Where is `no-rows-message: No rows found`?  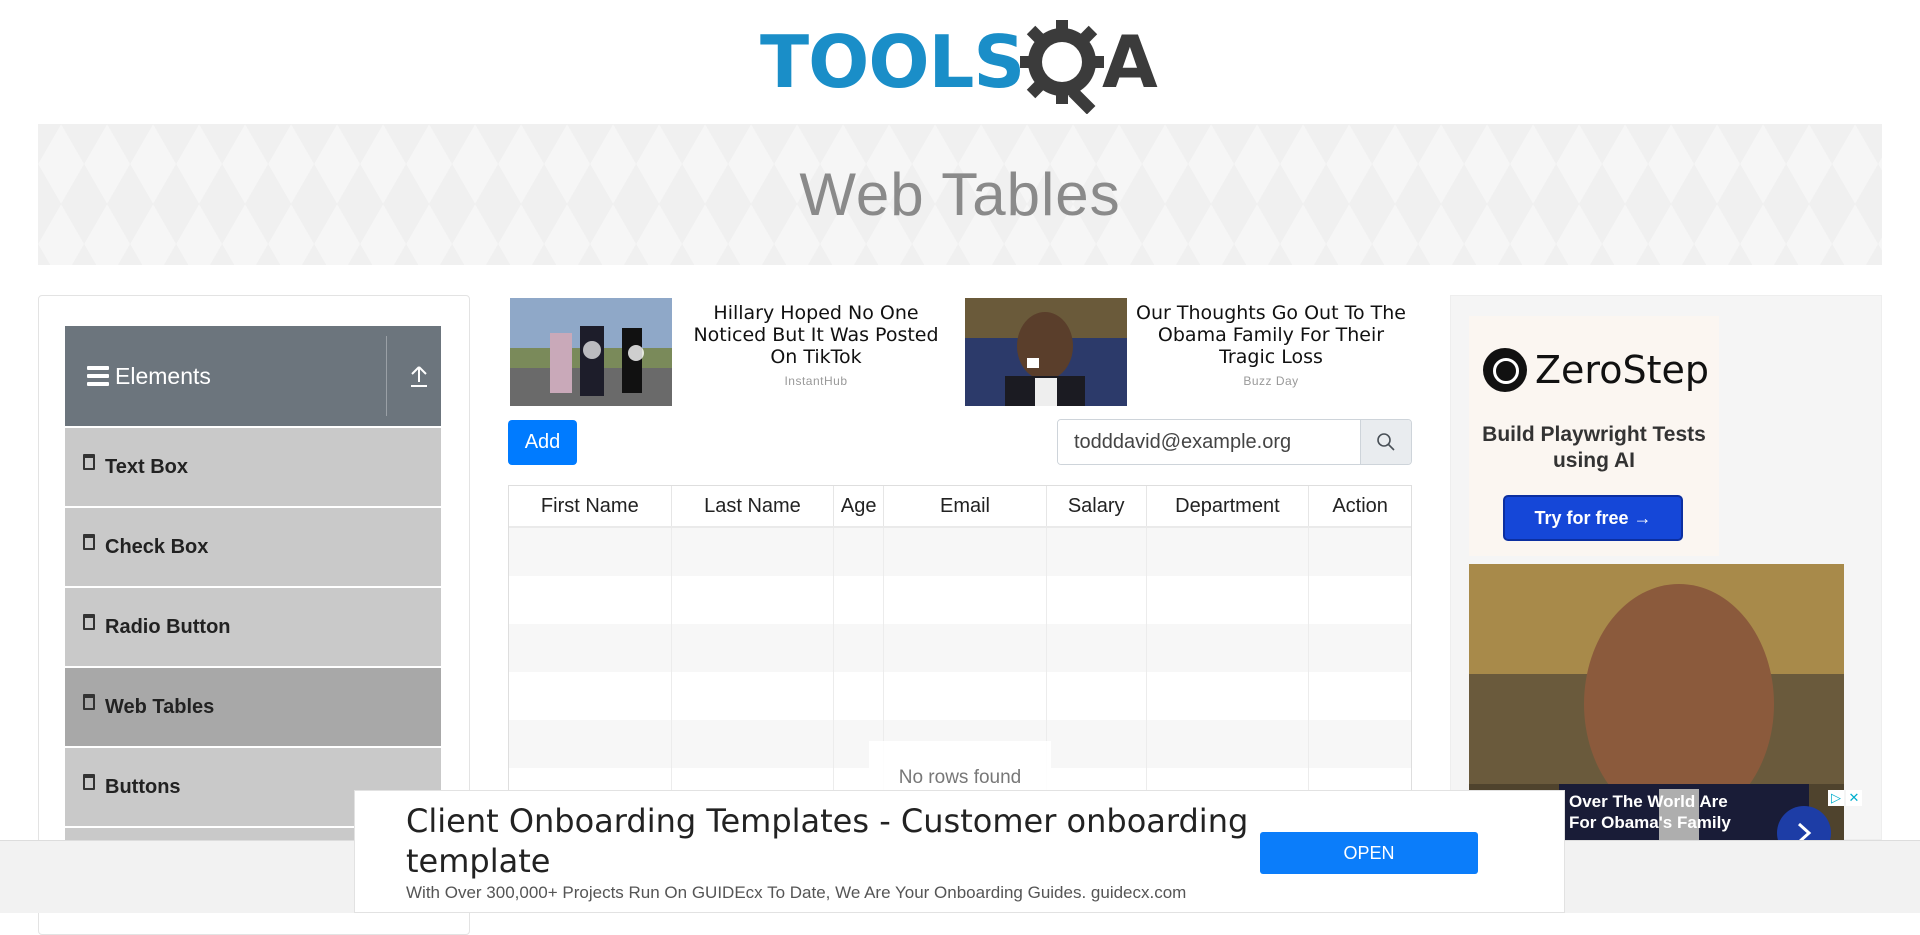 no-rows-message: No rows found is located at coordinates (960, 767).